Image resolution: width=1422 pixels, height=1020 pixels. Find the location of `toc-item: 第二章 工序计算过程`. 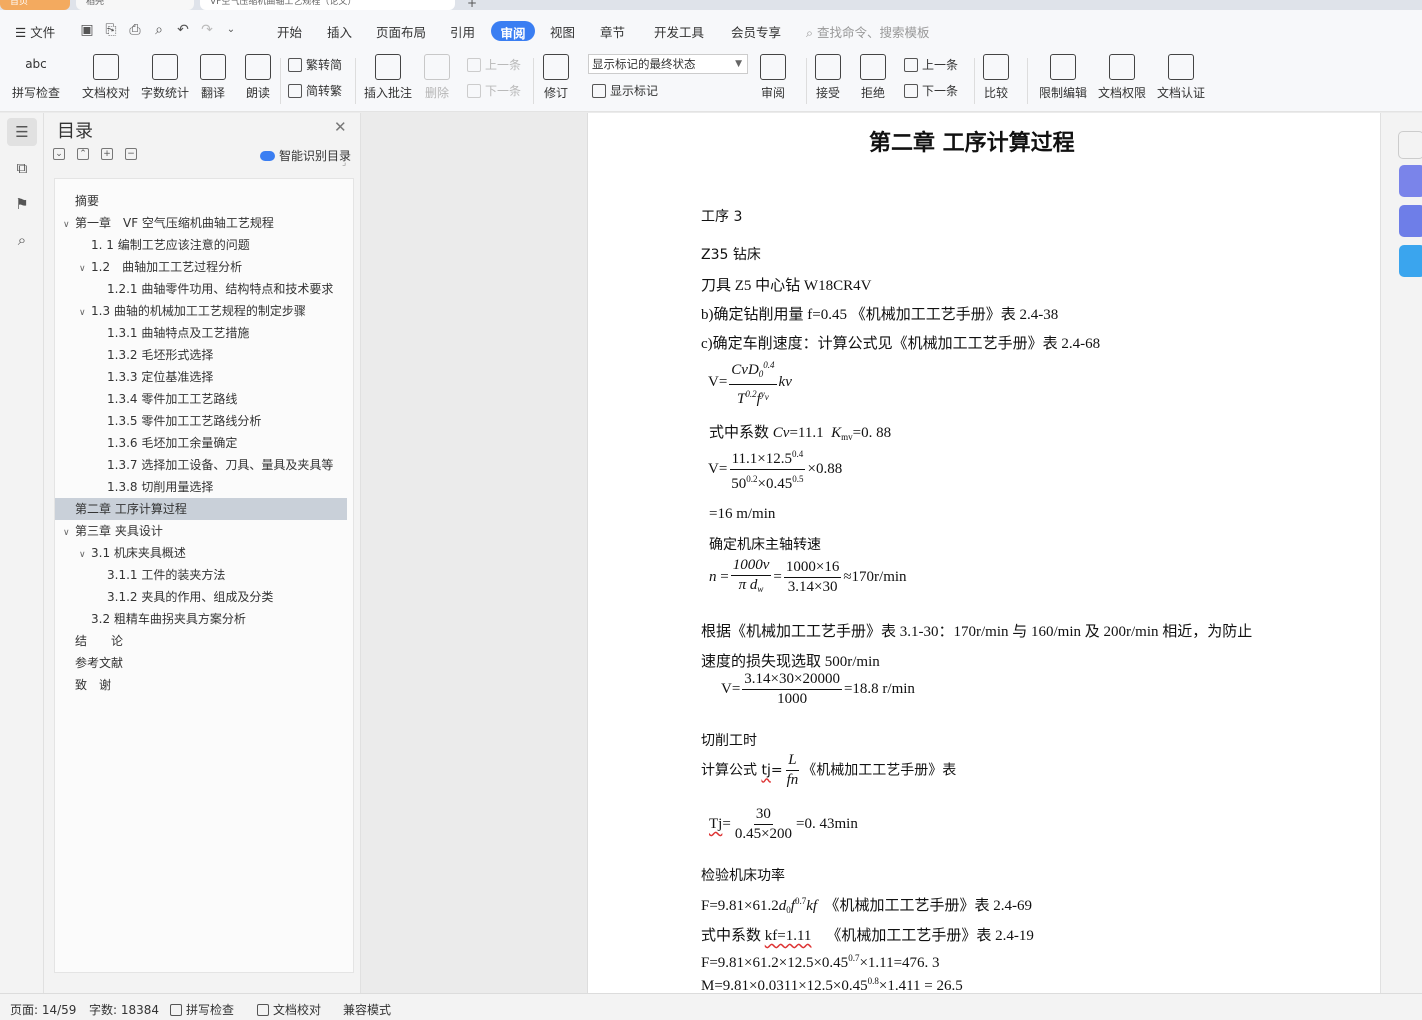

toc-item: 第二章 工序计算过程 is located at coordinates (201, 509).